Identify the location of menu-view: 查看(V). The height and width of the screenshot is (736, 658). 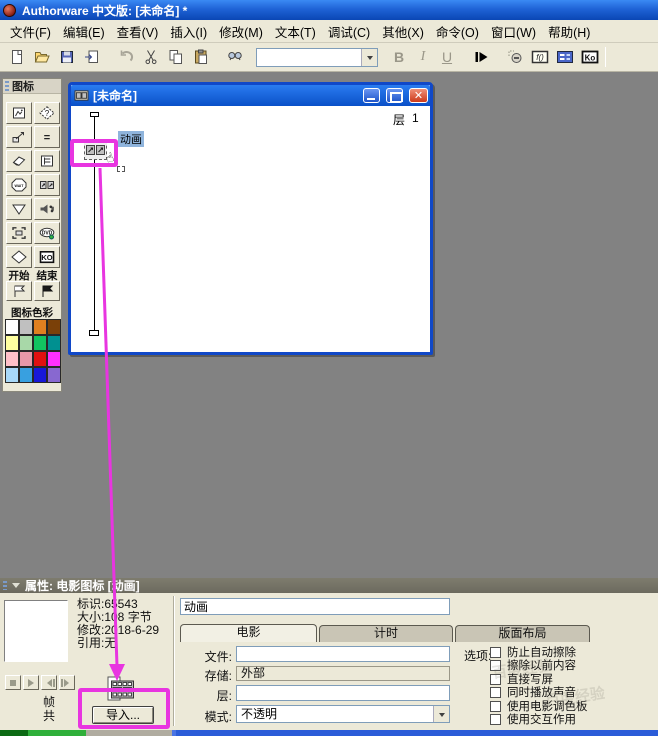
(138, 31).